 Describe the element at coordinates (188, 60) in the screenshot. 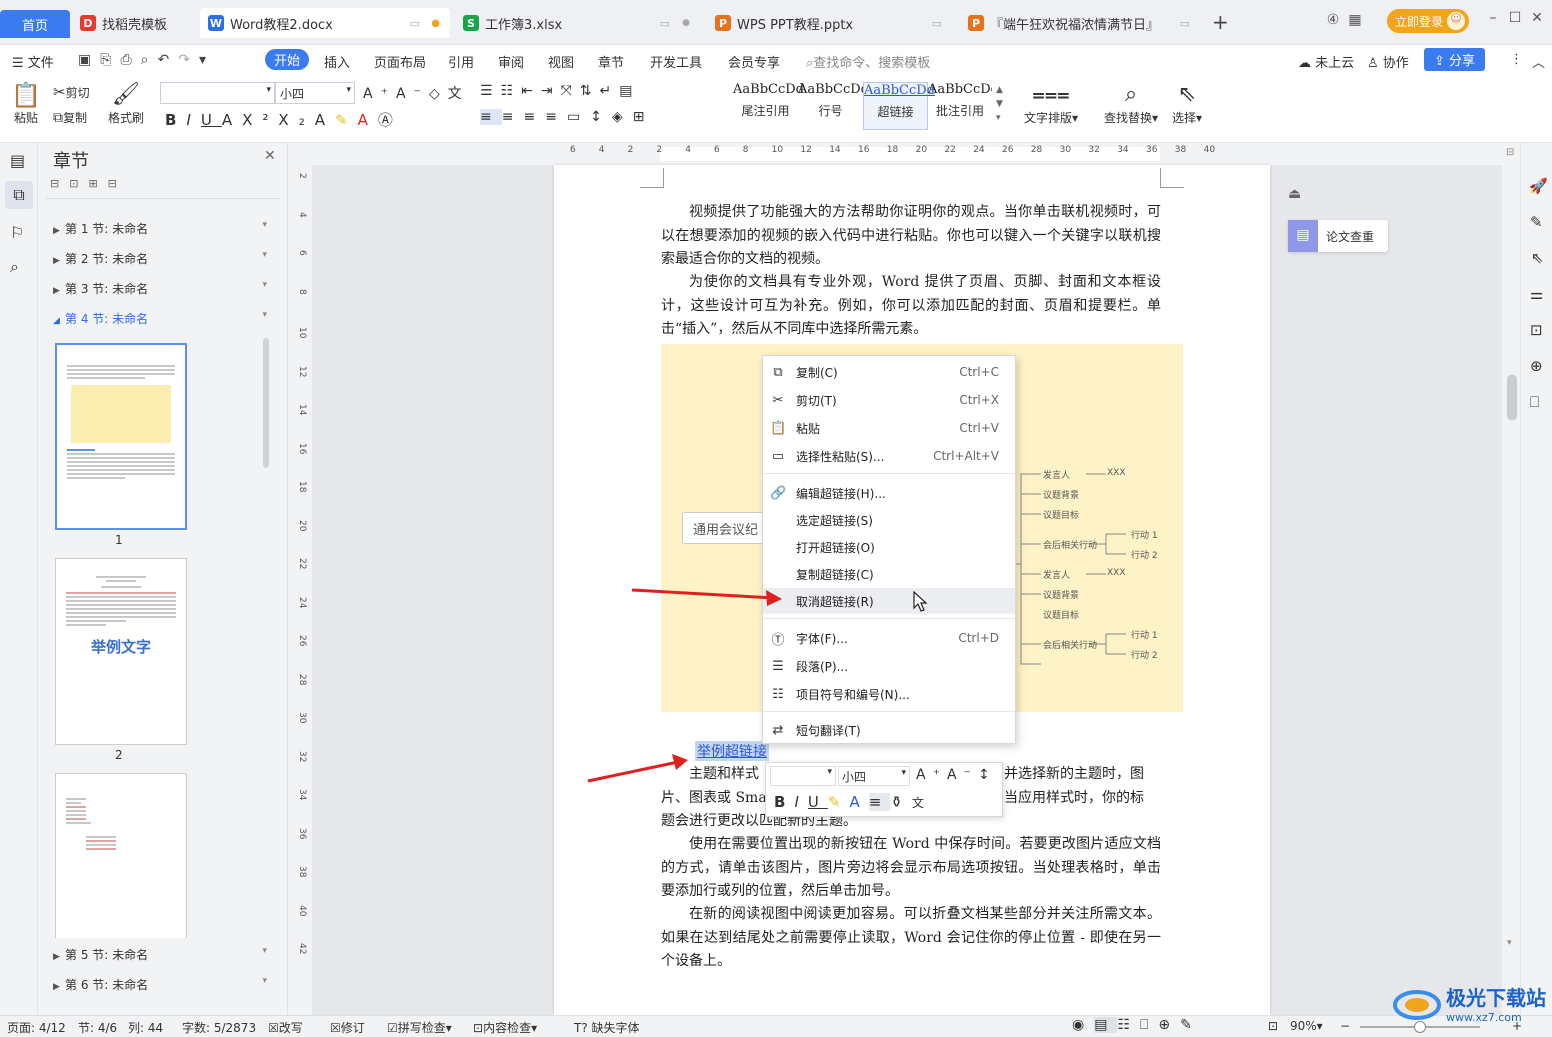

I see `redo-icon: ↷` at that location.